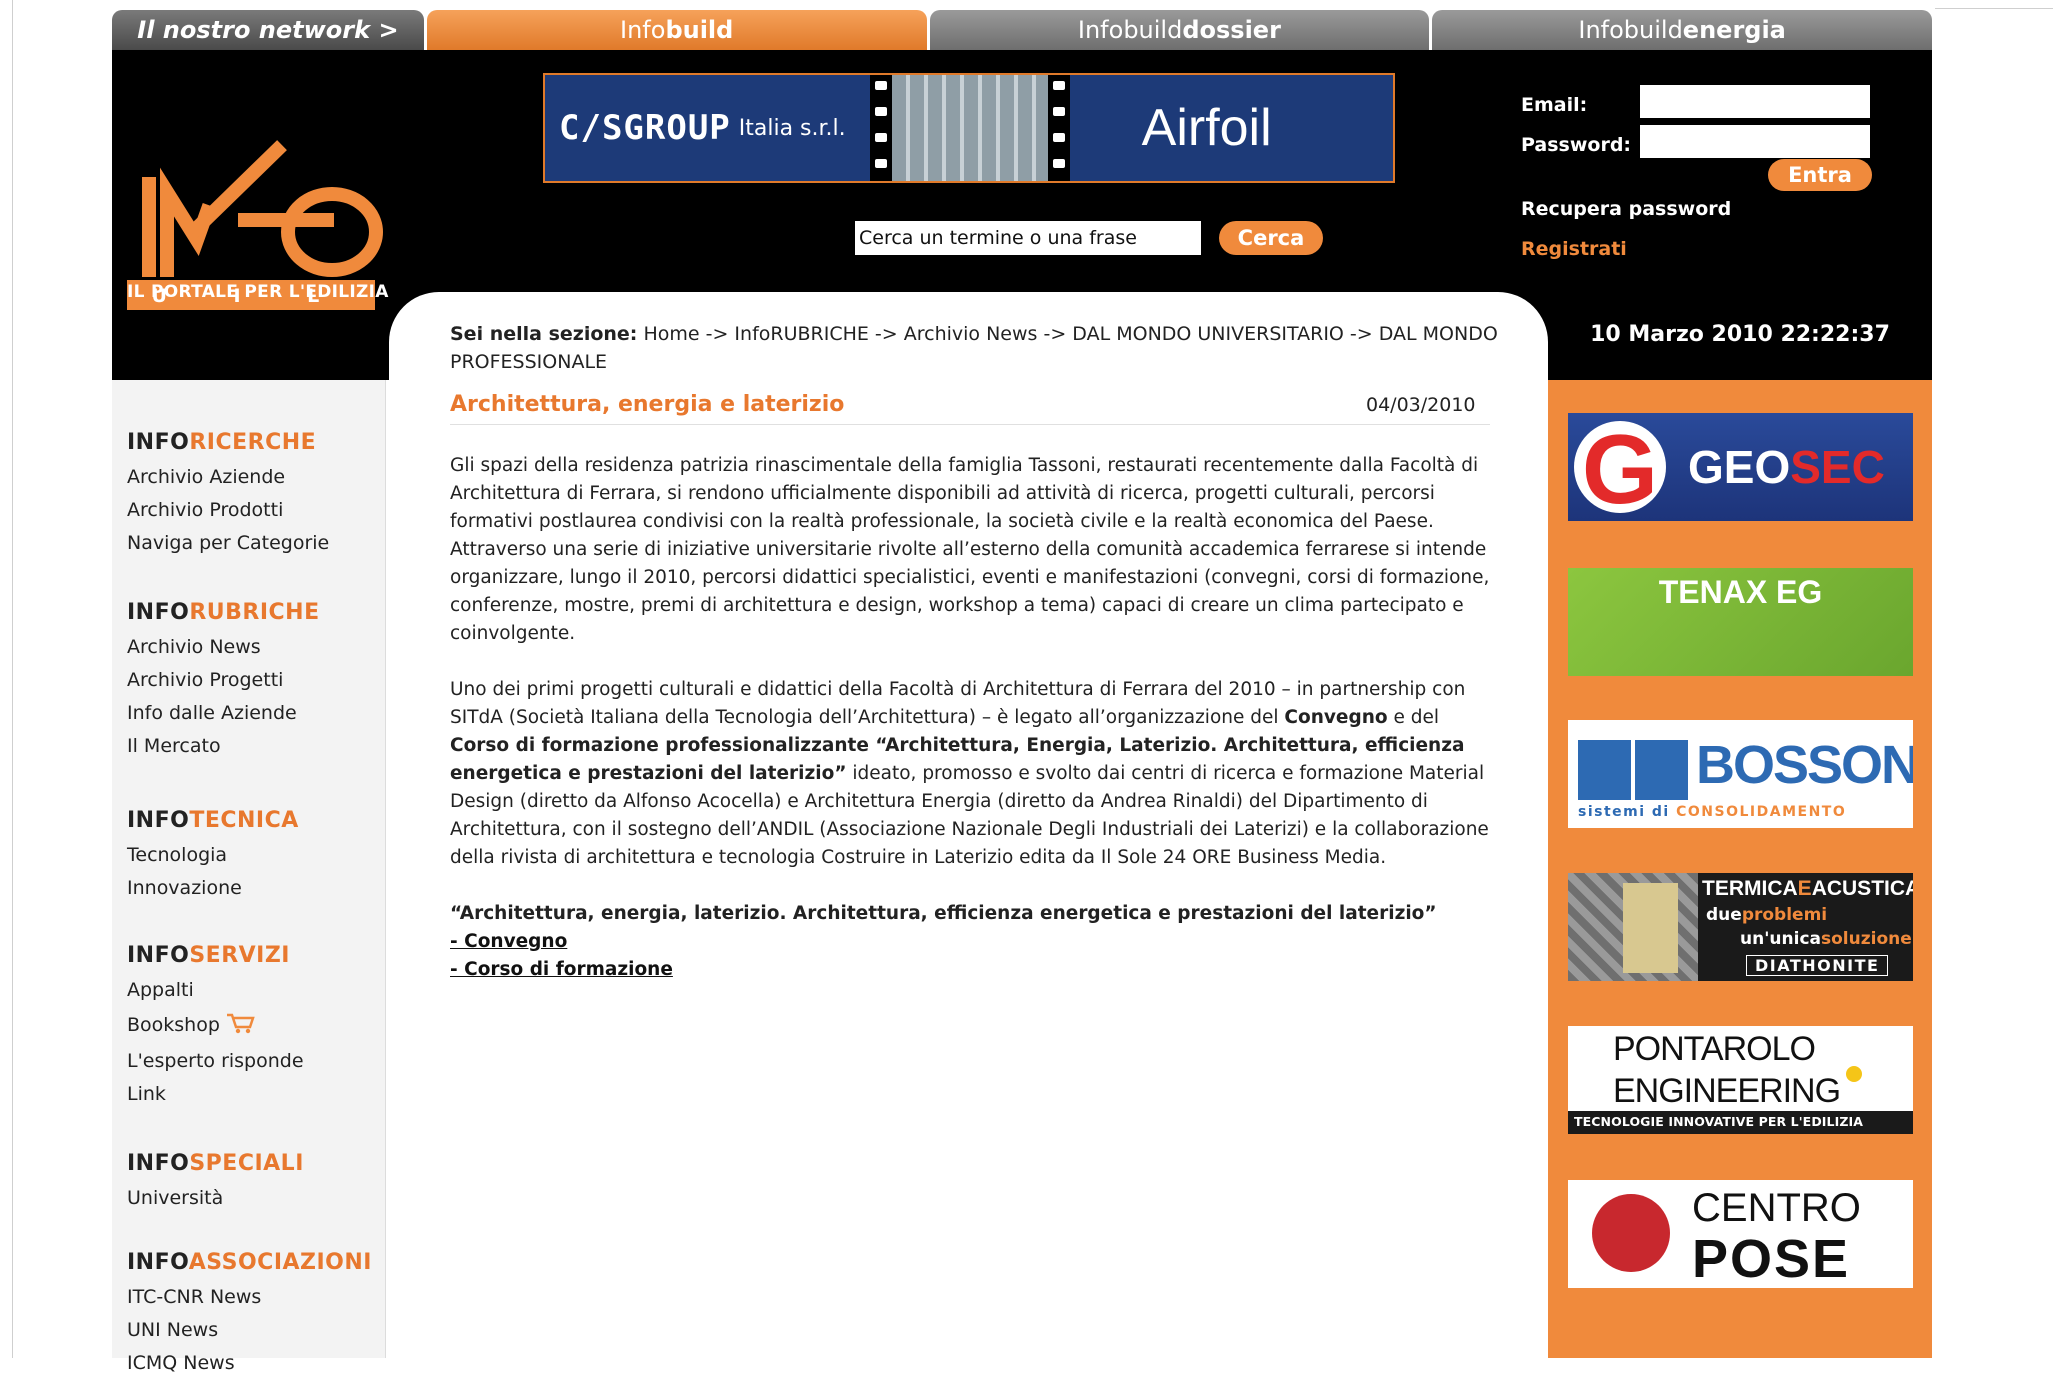 The image size is (2053, 1374). I want to click on register-link: Registrati, so click(1574, 249).